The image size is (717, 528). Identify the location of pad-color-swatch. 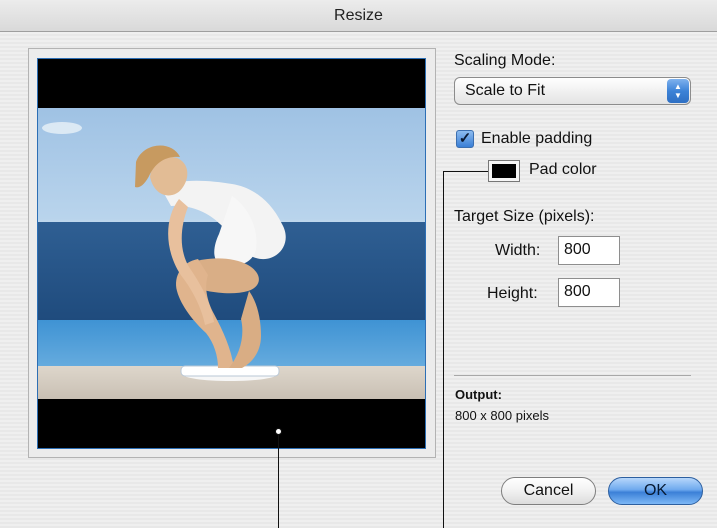
(504, 171).